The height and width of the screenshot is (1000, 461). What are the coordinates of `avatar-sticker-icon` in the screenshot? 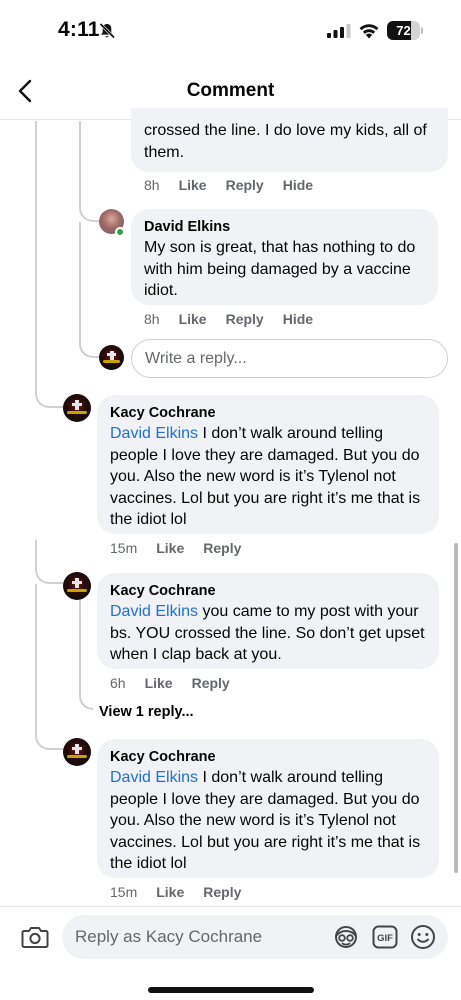 It's located at (346, 937).